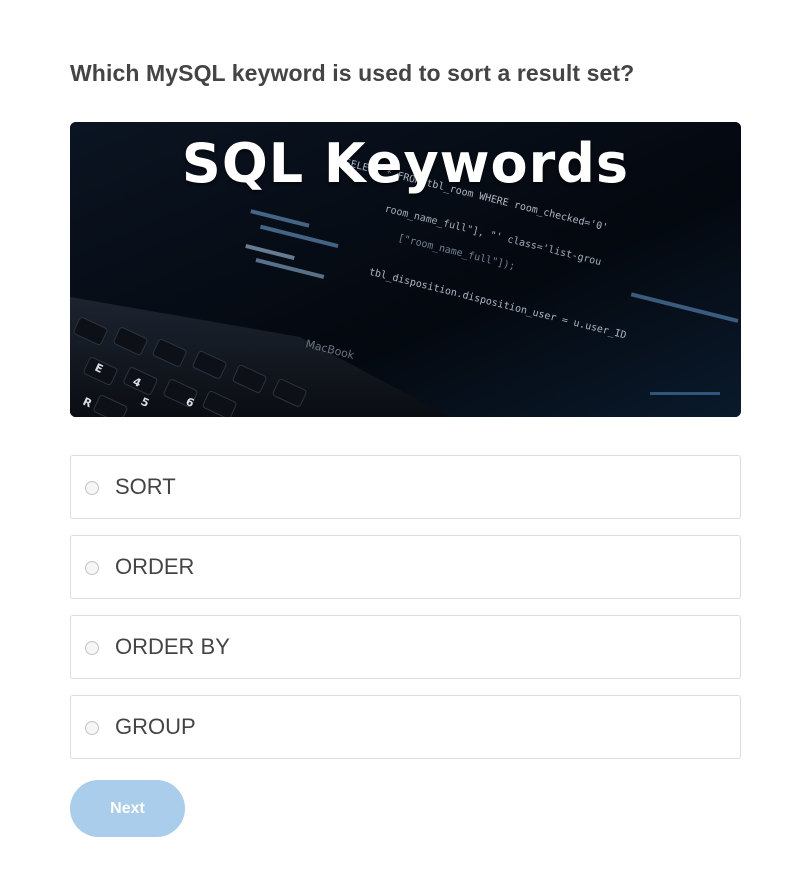  I want to click on option-order-by: ORDER BY, so click(405, 647).